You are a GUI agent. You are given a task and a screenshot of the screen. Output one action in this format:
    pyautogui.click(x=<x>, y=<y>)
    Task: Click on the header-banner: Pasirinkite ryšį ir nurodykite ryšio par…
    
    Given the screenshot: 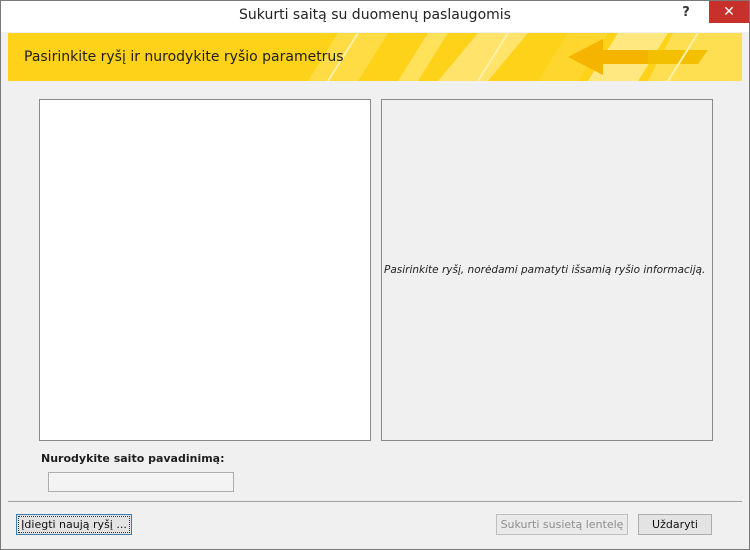 What is the action you would take?
    pyautogui.click(x=375, y=57)
    